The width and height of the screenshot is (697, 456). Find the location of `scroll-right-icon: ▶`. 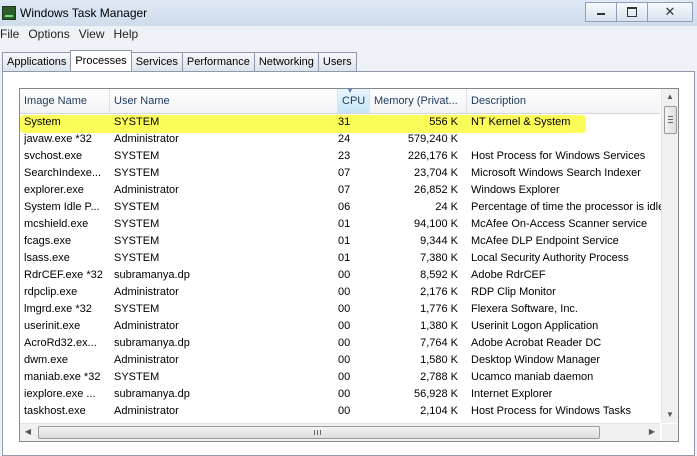

scroll-right-icon: ▶ is located at coordinates (652, 432).